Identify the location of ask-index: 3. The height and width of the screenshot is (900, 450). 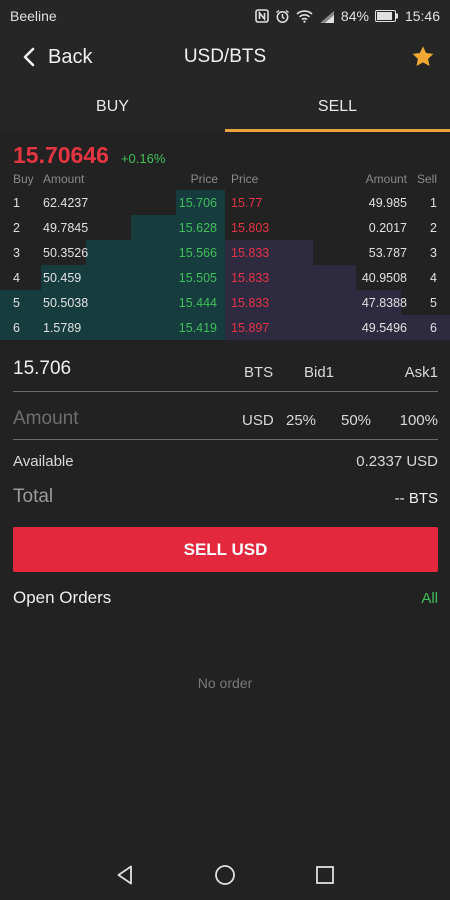
(433, 253).